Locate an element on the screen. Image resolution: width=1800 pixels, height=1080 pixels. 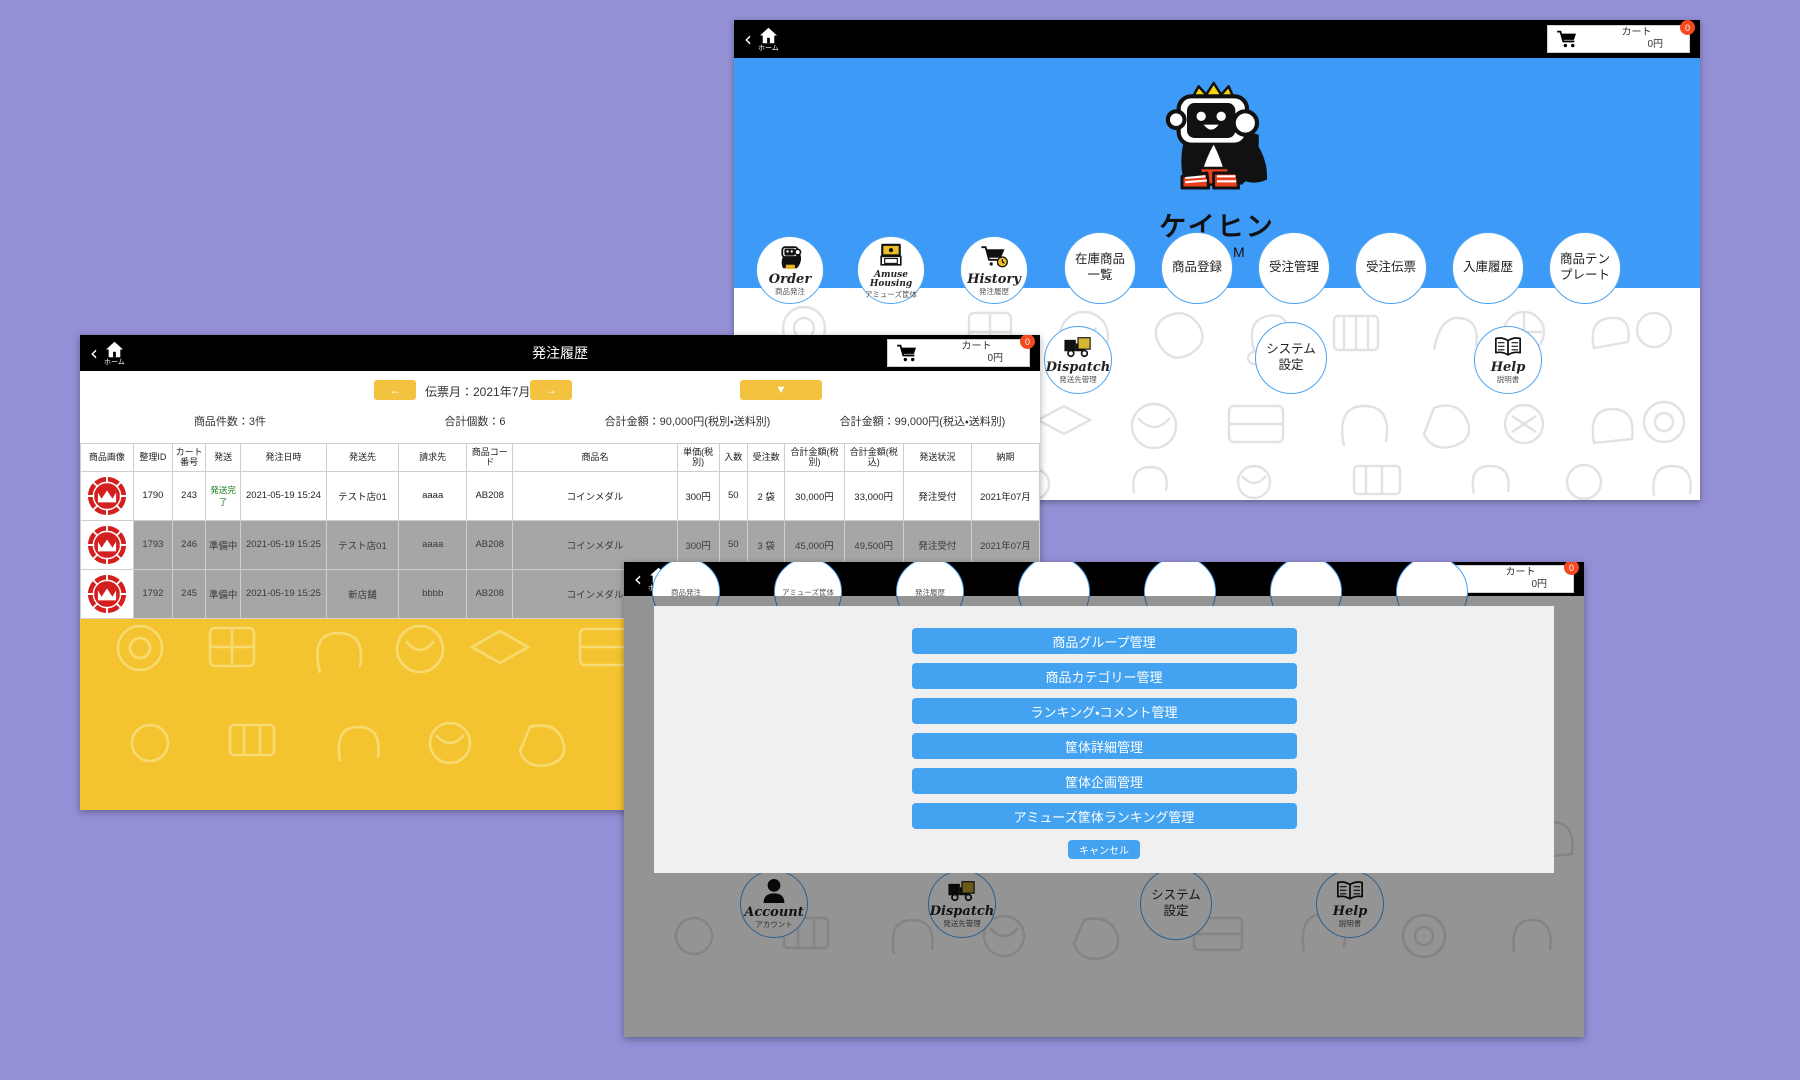
home-label: ホーム is located at coordinates (768, 48).